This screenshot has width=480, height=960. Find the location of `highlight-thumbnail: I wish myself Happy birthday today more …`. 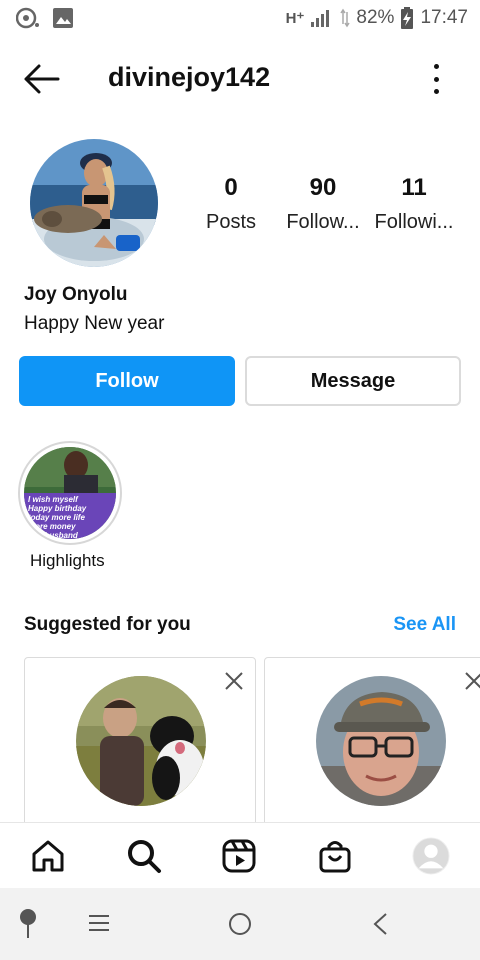

highlight-thumbnail: I wish myself Happy birthday today more … is located at coordinates (70, 493).